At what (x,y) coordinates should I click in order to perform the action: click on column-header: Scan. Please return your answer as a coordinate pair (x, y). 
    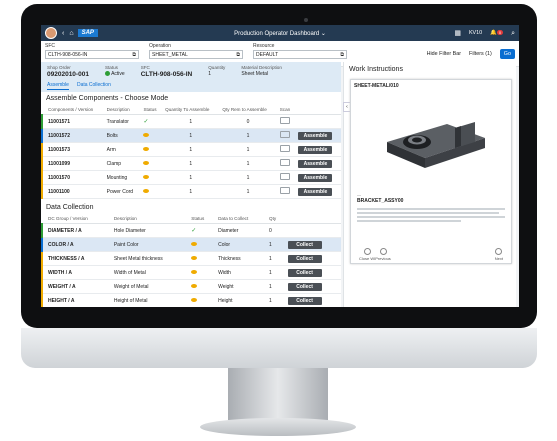
    Looking at the image, I should click on (286, 110).